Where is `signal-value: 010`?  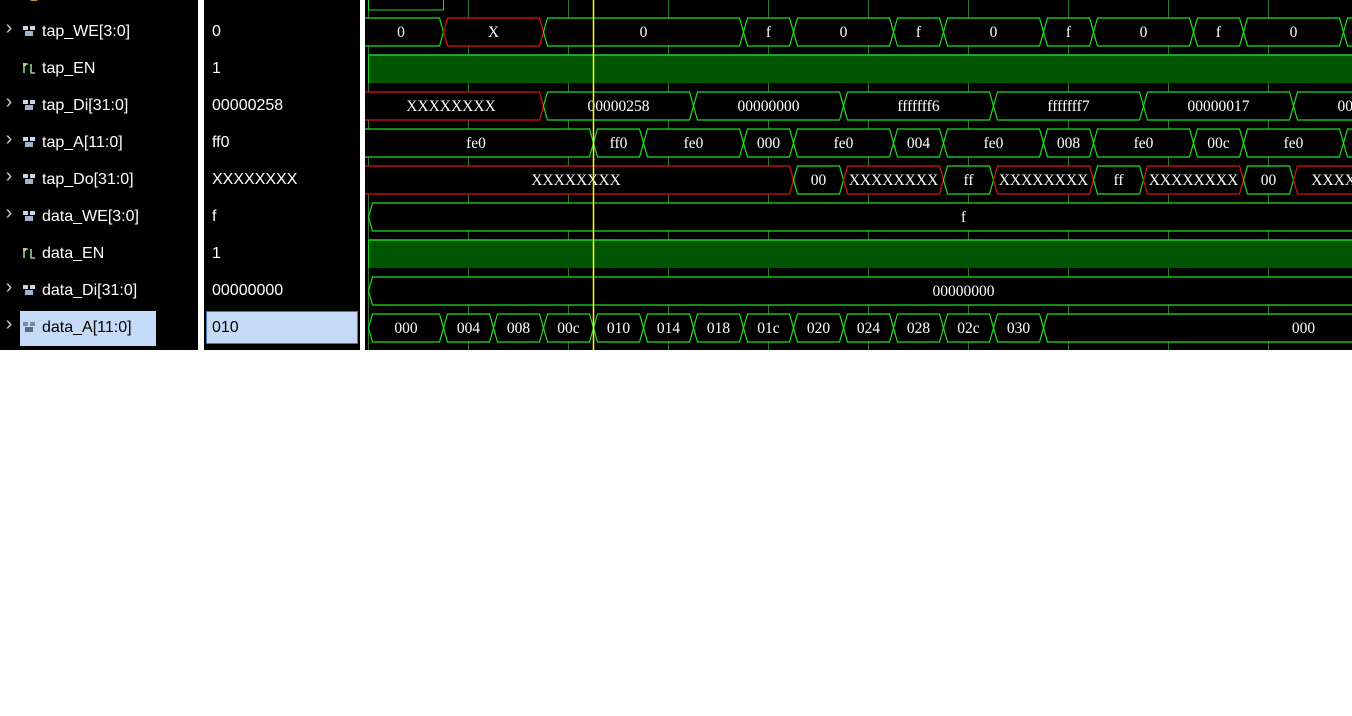
signal-value: 010 is located at coordinates (225, 327).